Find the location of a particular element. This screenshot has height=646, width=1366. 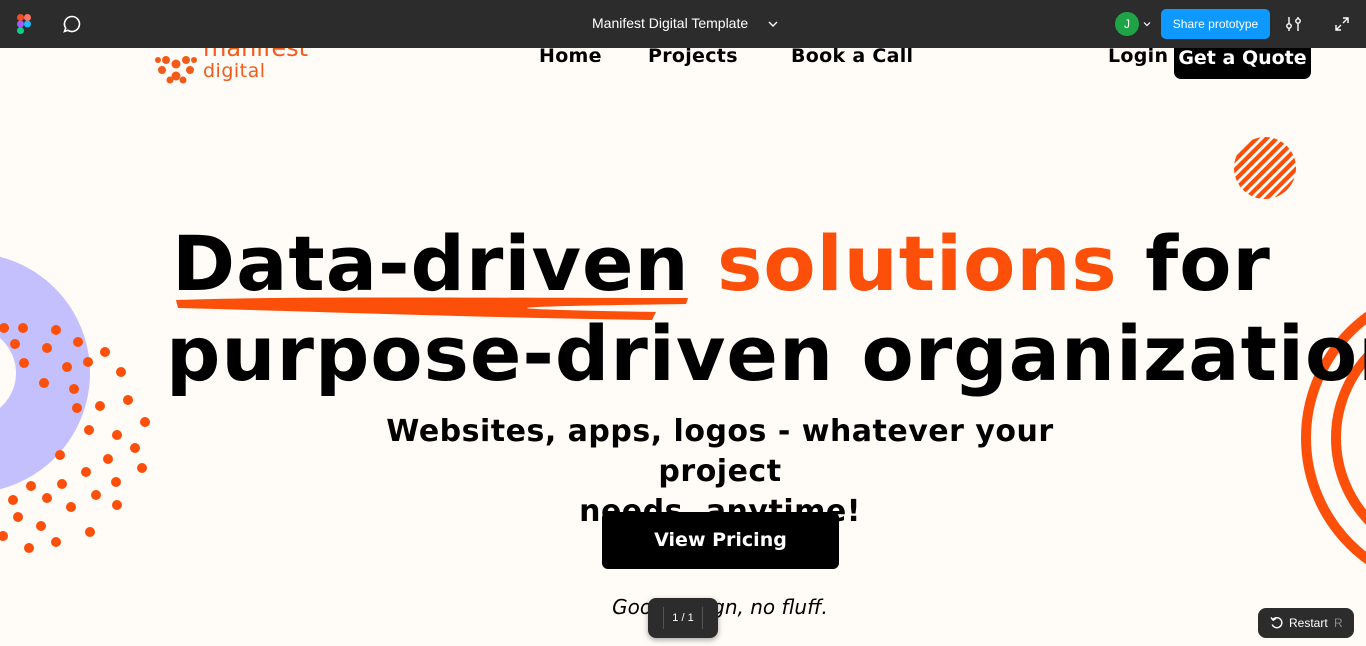

comment-icon is located at coordinates (72, 24).